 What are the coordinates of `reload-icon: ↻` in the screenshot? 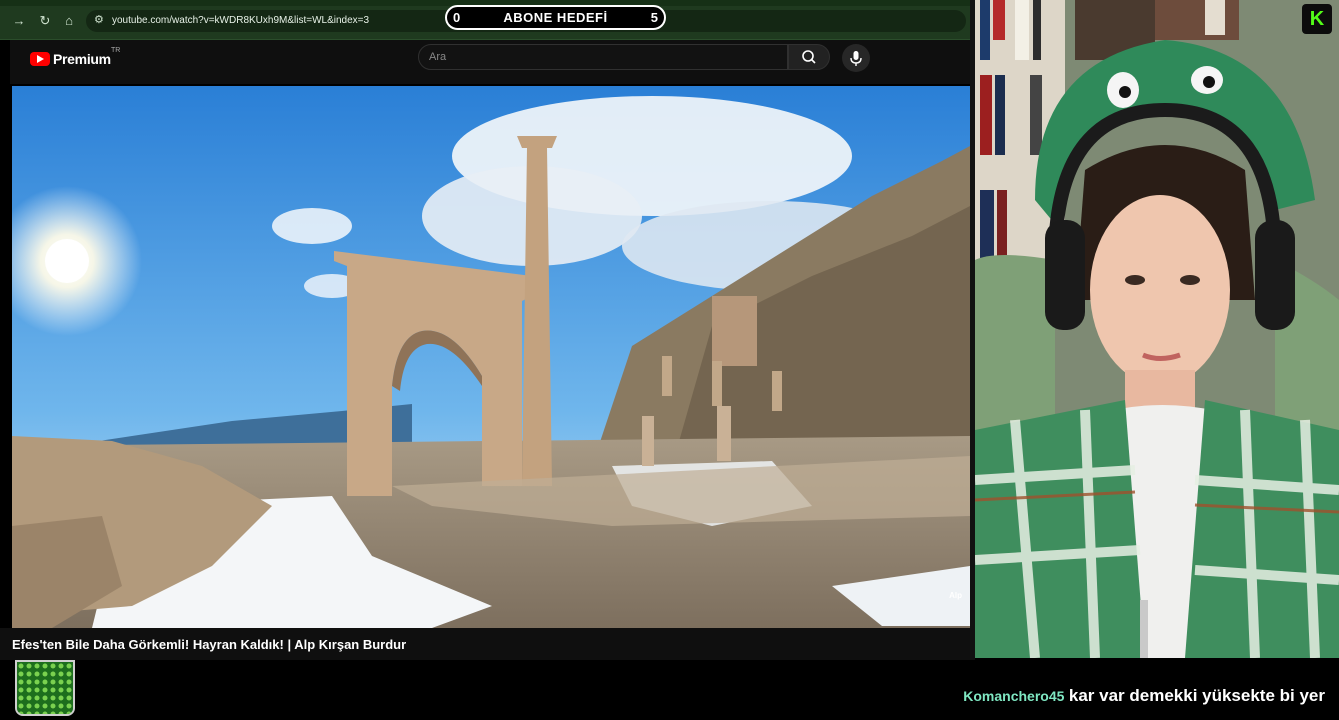 It's located at (45, 21).